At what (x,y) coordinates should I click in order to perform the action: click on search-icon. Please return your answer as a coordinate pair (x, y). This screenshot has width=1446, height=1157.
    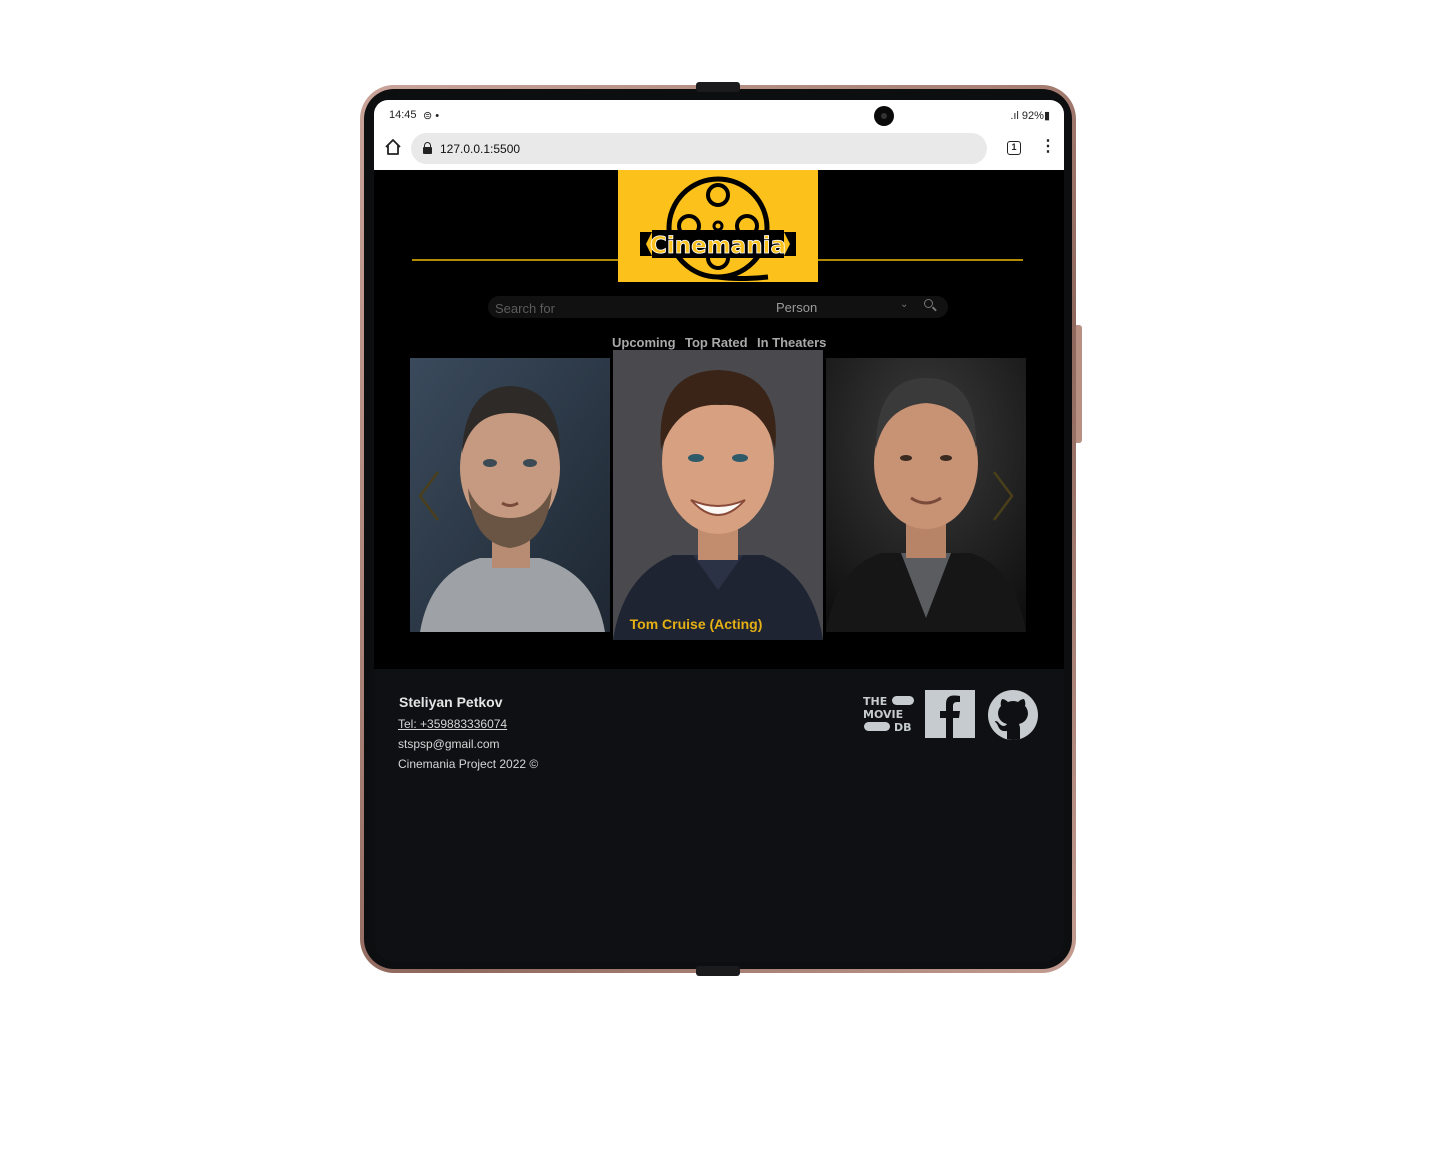
    Looking at the image, I should click on (930, 305).